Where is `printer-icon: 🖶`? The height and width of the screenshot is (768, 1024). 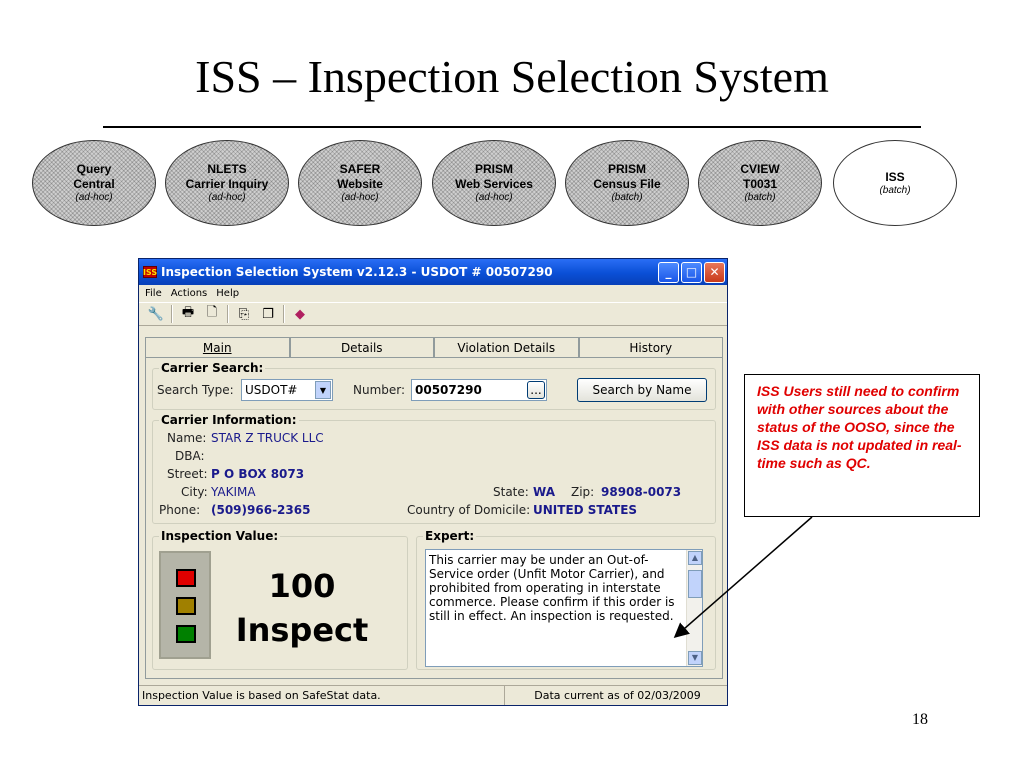 printer-icon: 🖶 is located at coordinates (188, 314).